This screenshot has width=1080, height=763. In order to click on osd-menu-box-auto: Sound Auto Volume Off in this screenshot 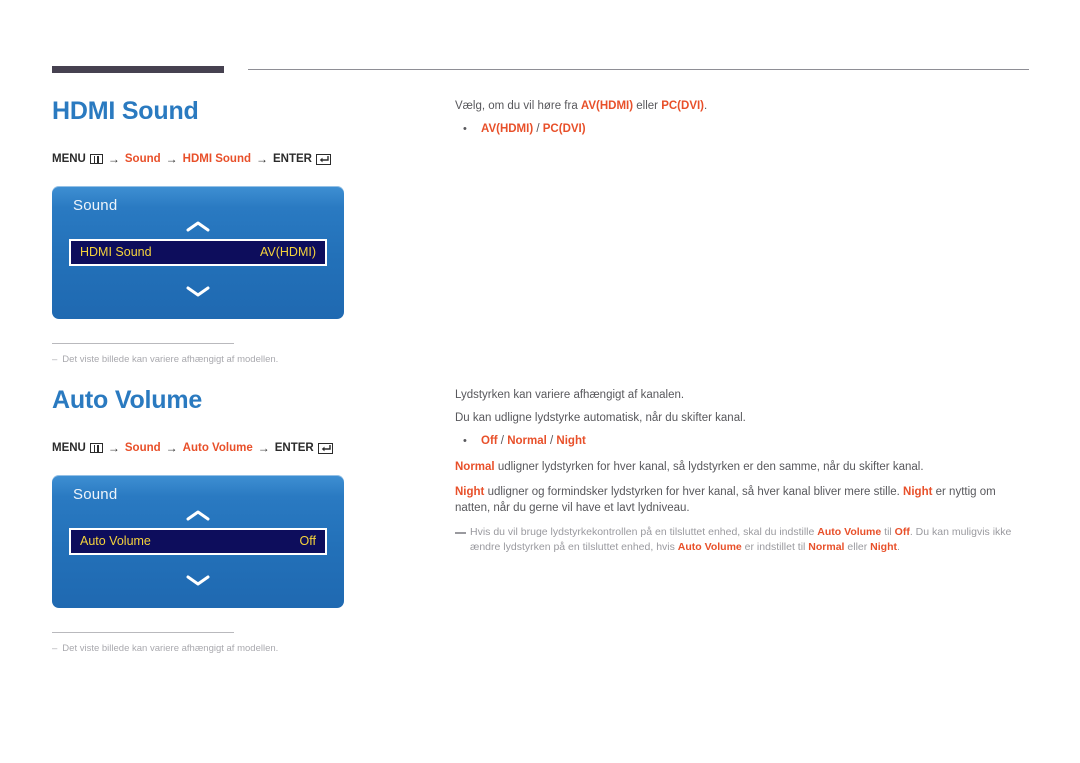, I will do `click(198, 541)`.